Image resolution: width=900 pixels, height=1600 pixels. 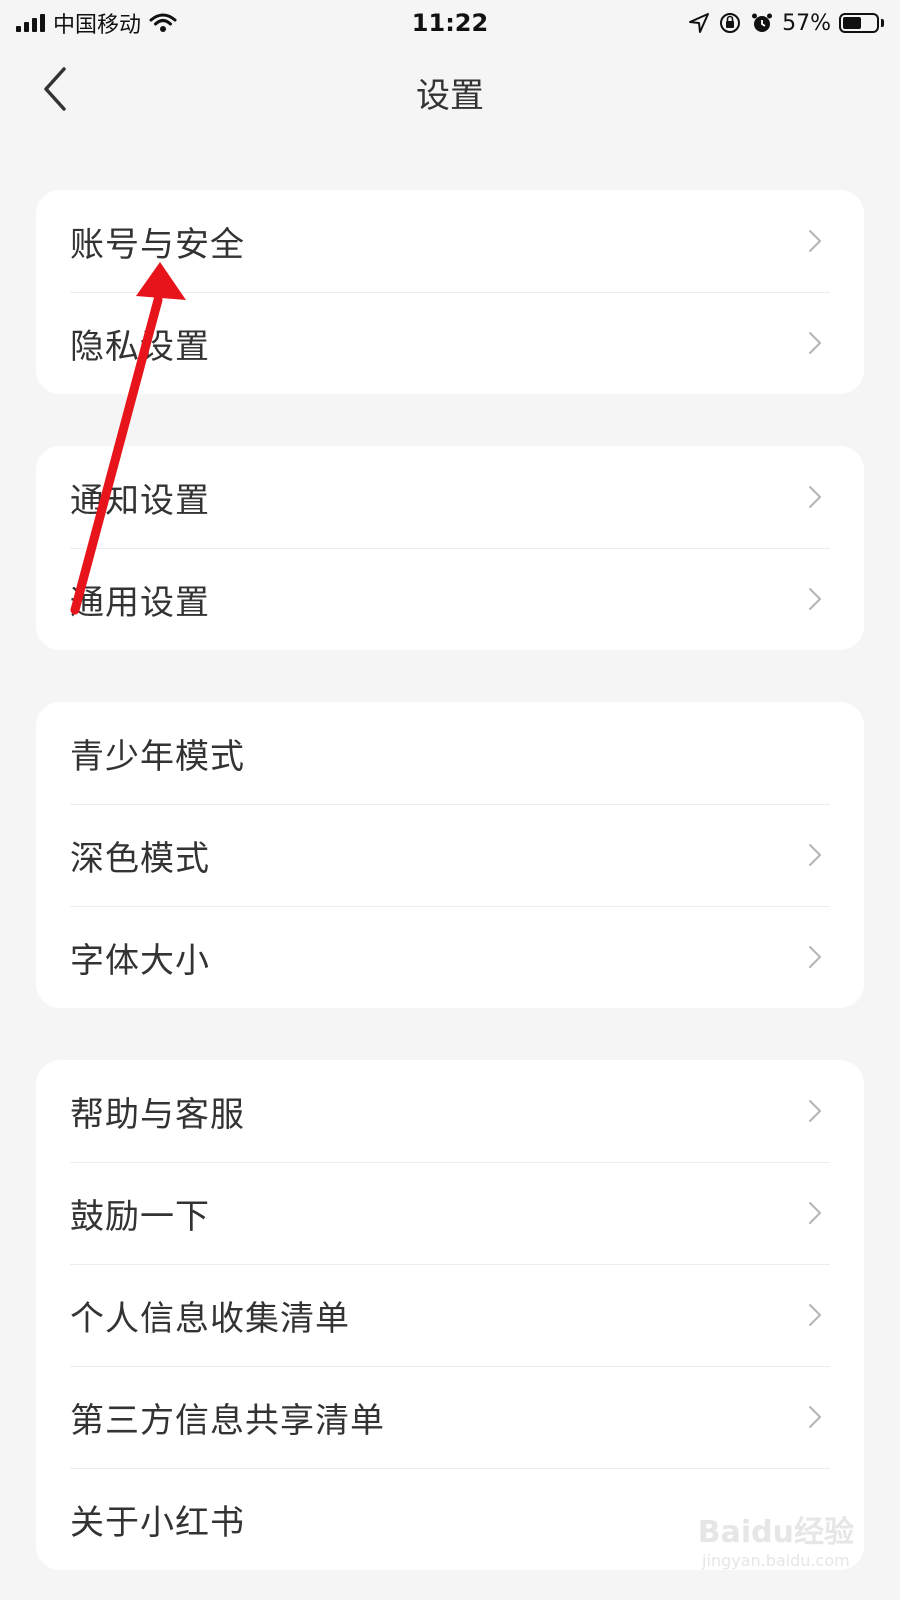 What do you see at coordinates (861, 23) in the screenshot?
I see `battery-icon` at bounding box center [861, 23].